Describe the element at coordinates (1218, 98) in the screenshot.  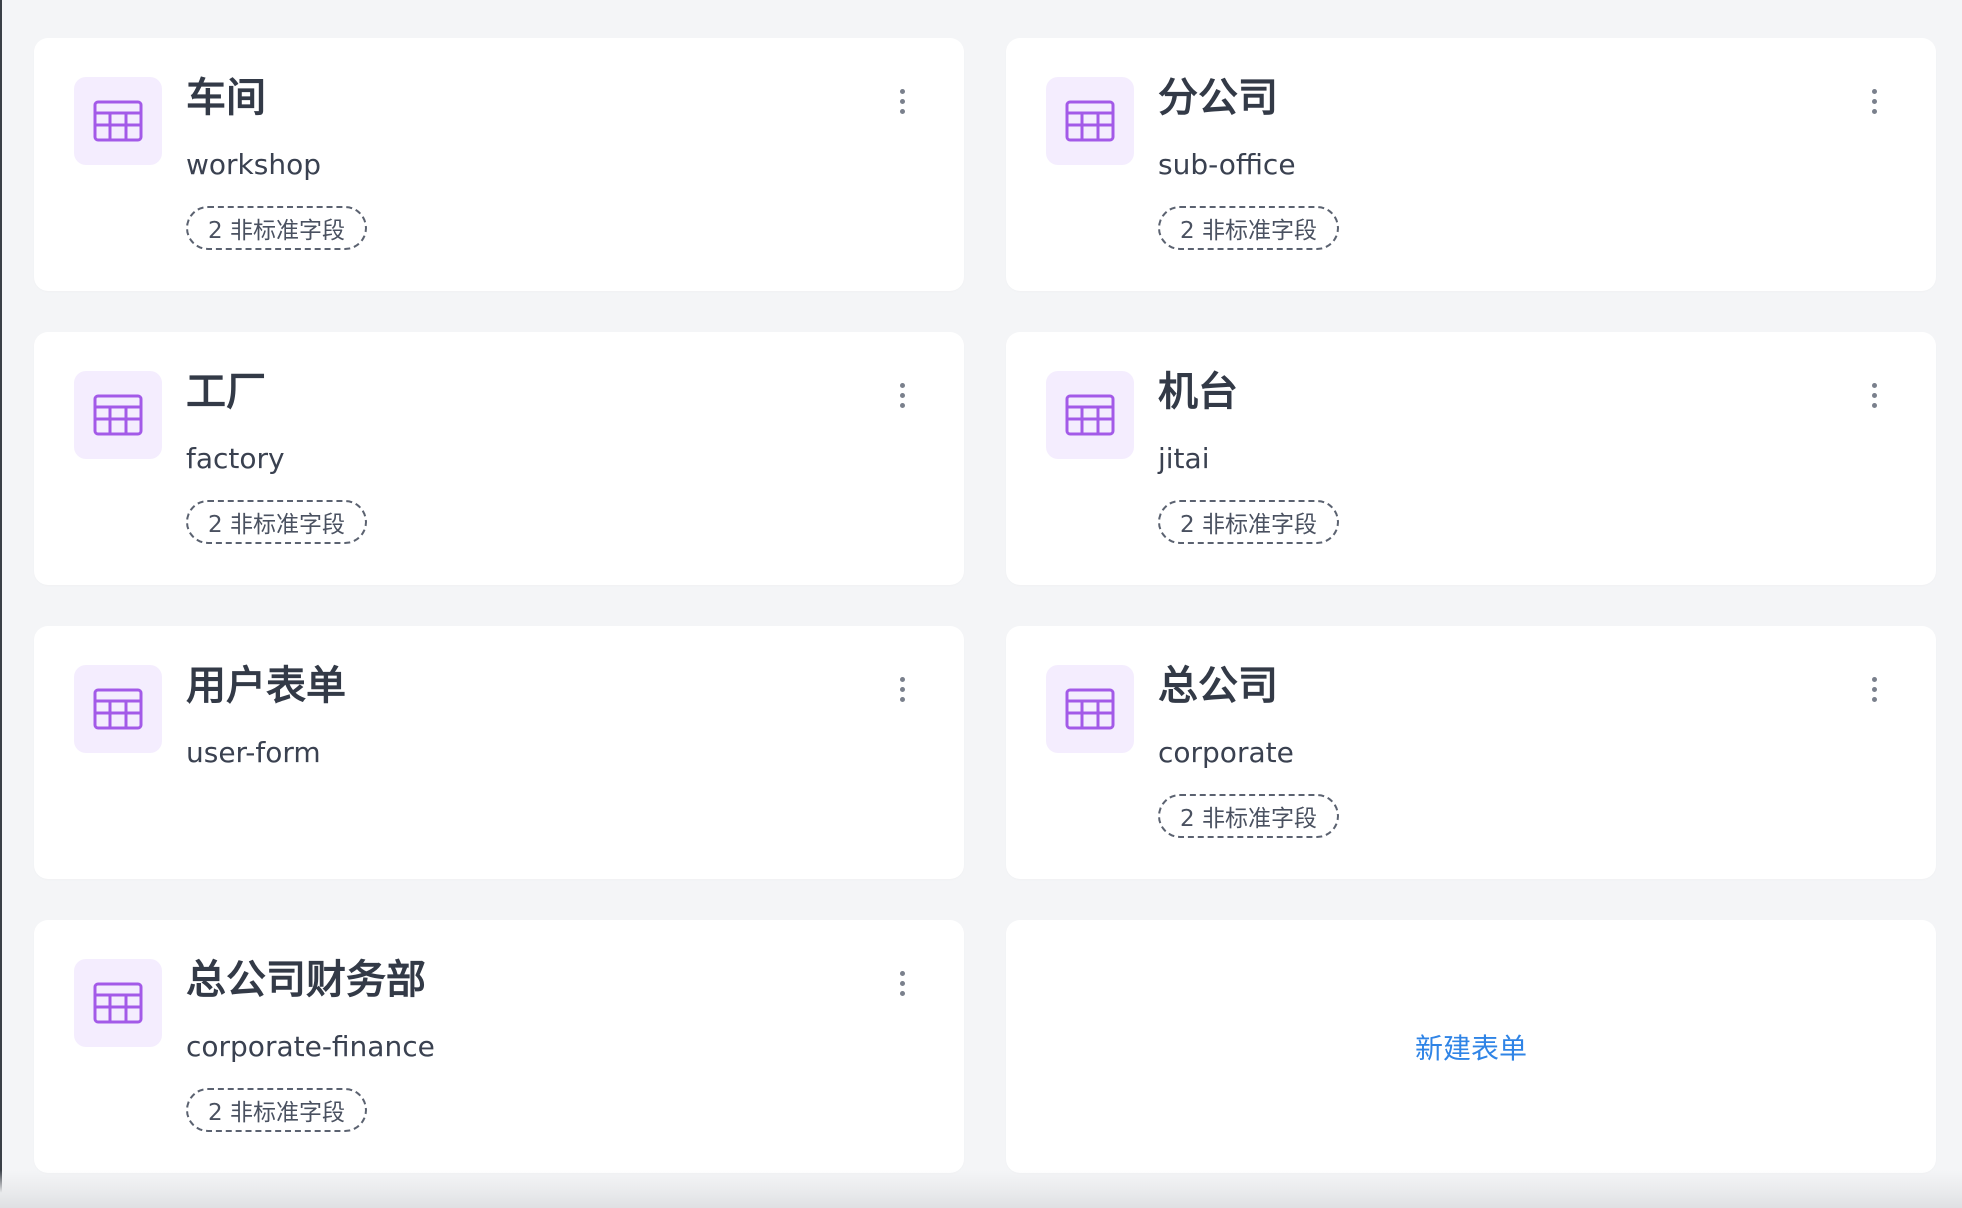
I see `form-title: 分公司` at that location.